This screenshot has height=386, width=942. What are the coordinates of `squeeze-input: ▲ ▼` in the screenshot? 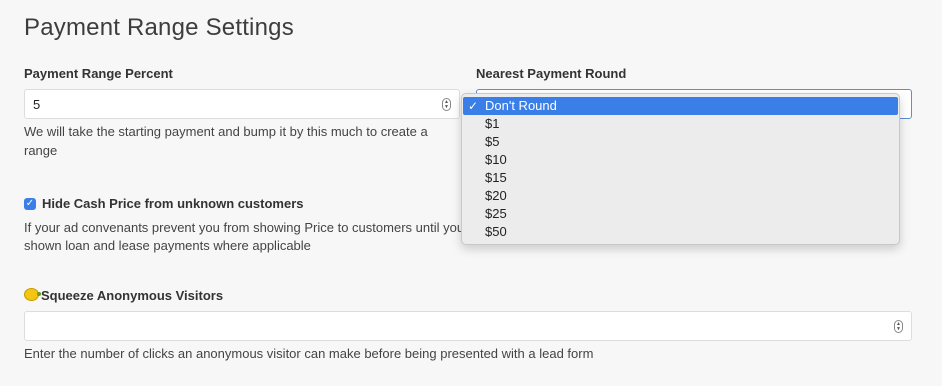 It's located at (468, 326).